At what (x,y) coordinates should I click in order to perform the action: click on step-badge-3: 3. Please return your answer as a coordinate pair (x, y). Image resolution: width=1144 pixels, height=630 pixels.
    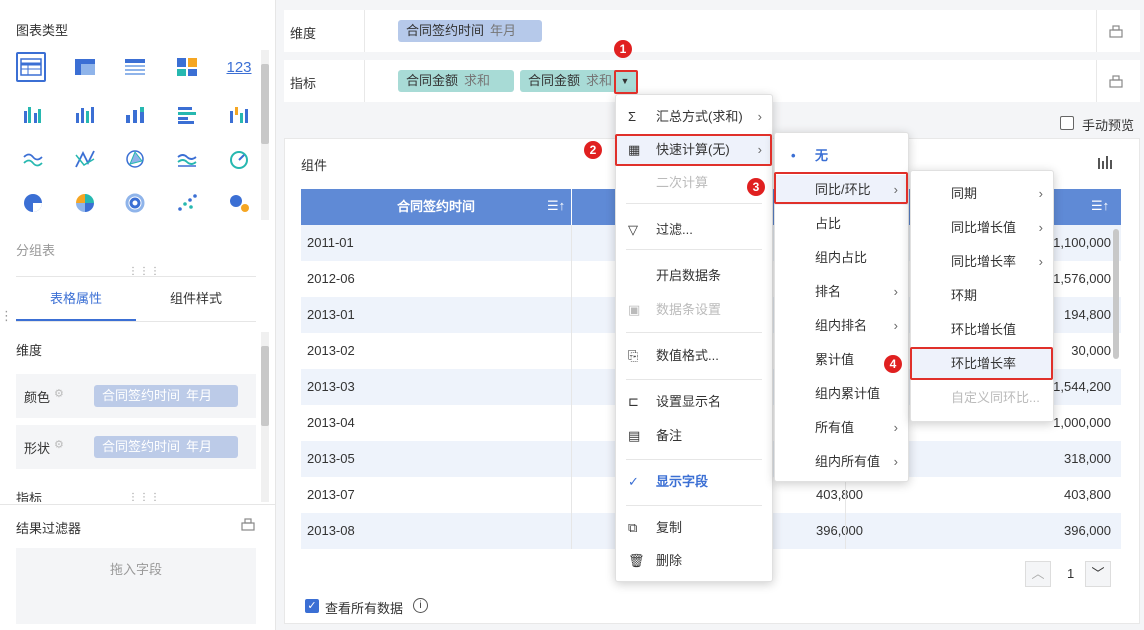
    Looking at the image, I should click on (756, 187).